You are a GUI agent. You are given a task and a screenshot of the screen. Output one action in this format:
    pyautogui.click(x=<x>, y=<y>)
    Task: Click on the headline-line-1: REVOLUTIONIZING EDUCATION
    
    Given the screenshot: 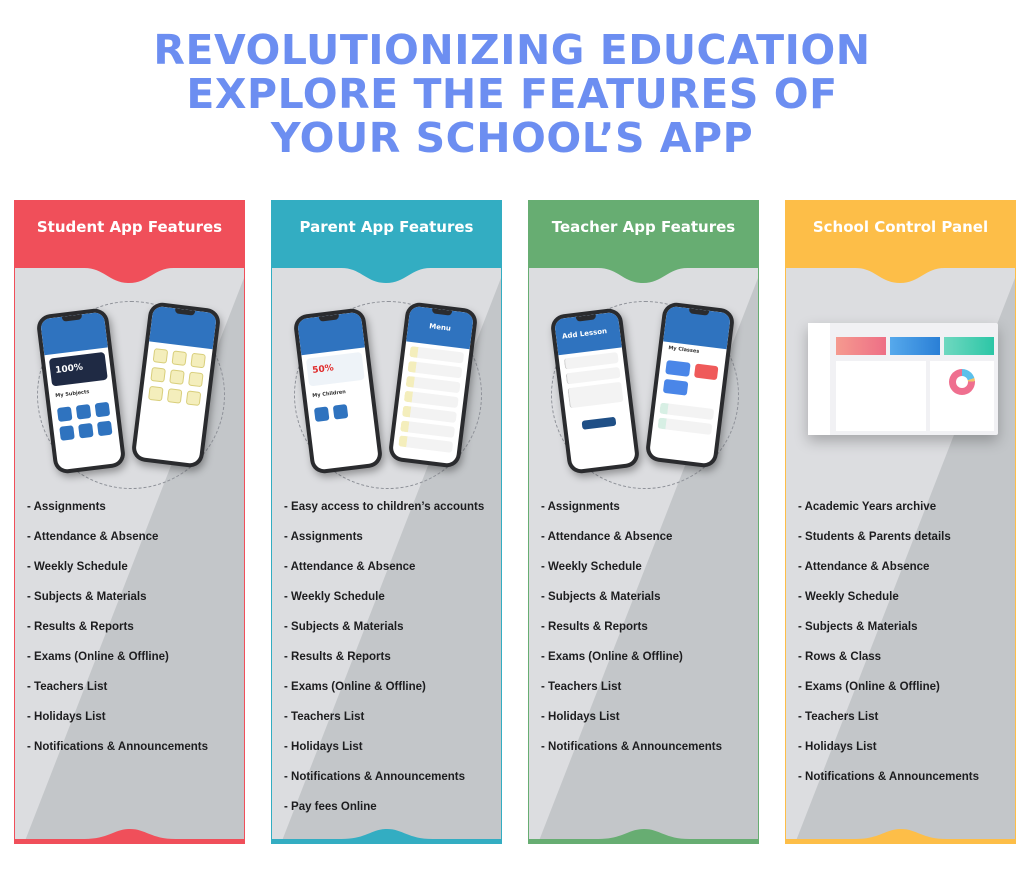 What is the action you would take?
    pyautogui.click(x=512, y=50)
    